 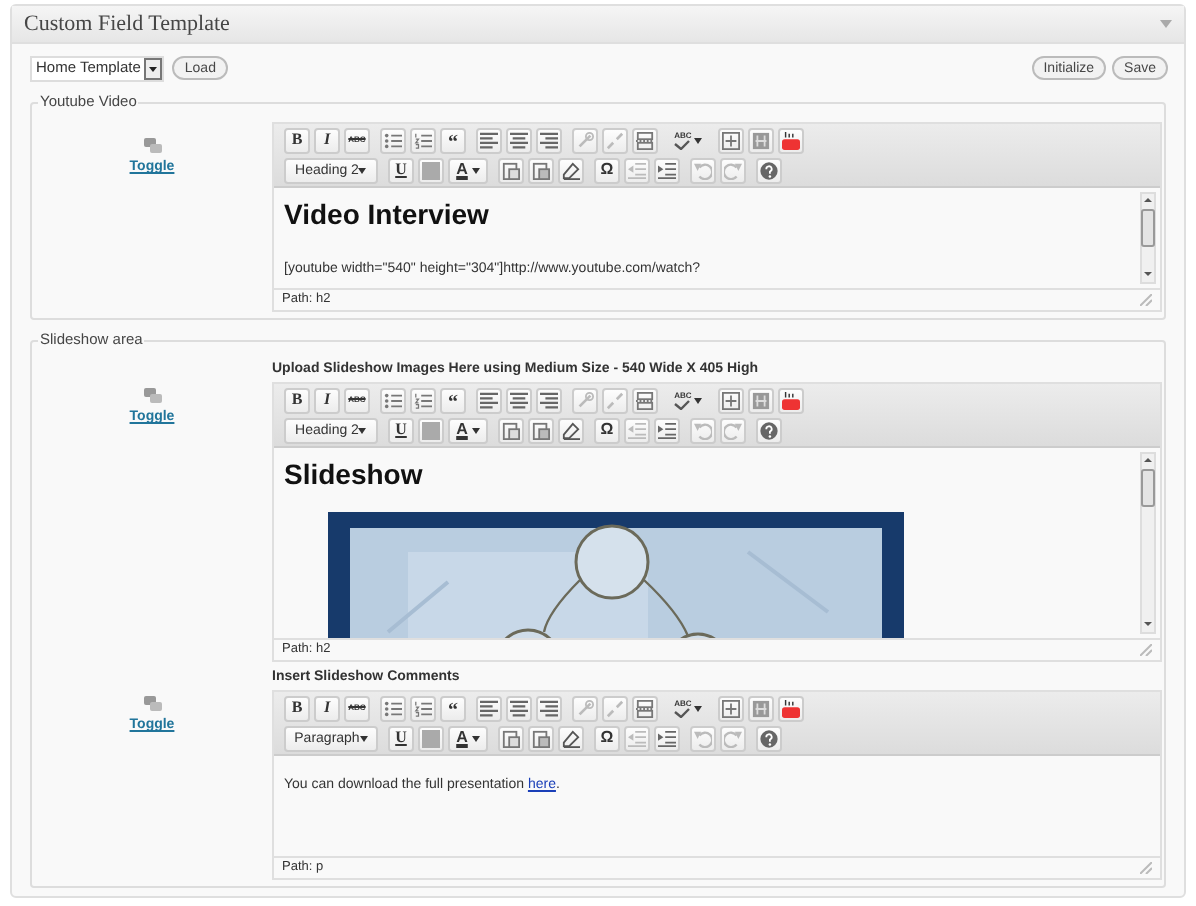 I want to click on redo-icon, so click(x=733, y=430).